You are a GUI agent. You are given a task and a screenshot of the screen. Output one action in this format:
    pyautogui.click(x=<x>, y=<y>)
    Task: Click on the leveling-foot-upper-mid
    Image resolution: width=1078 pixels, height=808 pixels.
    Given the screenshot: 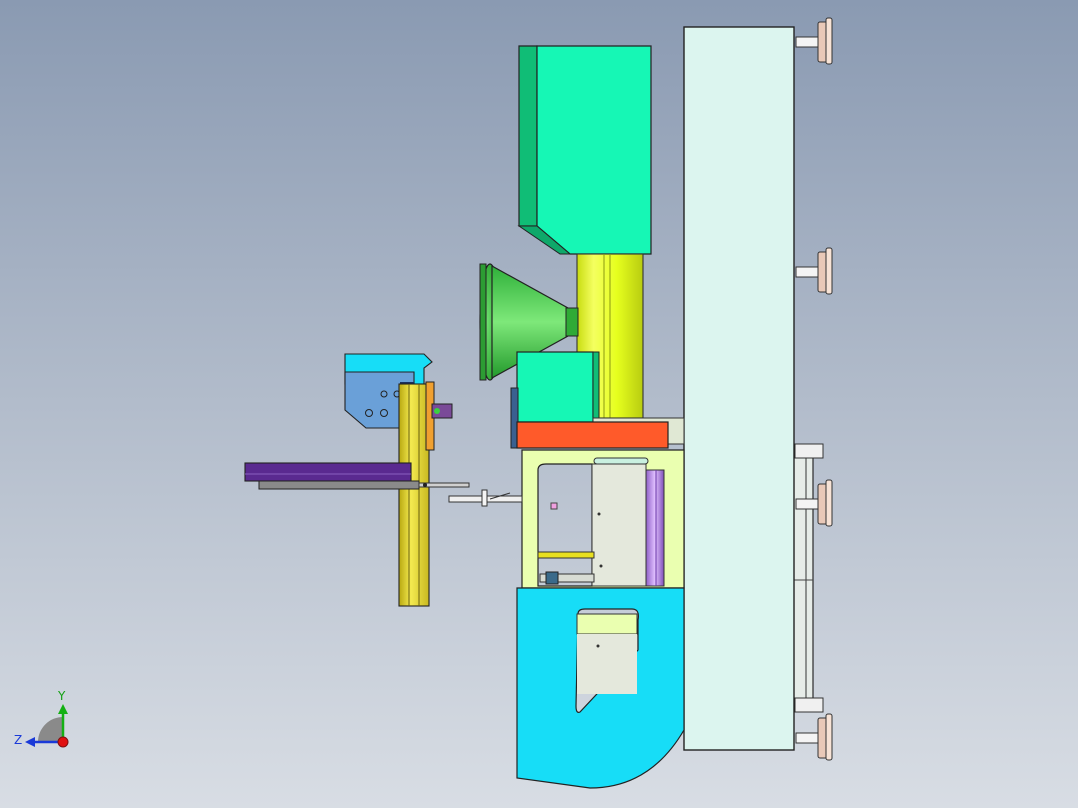 What is the action you would take?
    pyautogui.click(x=814, y=271)
    